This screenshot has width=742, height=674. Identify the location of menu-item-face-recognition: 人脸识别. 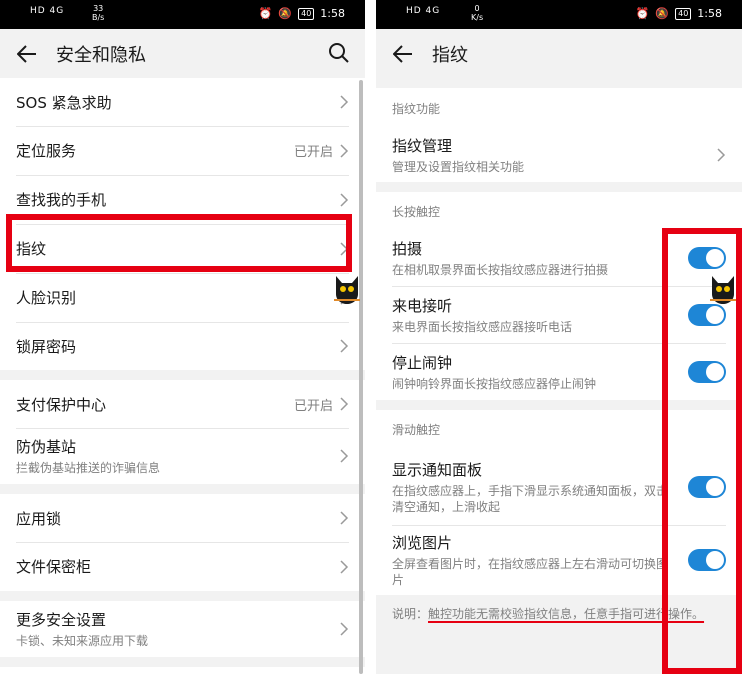
(182, 297).